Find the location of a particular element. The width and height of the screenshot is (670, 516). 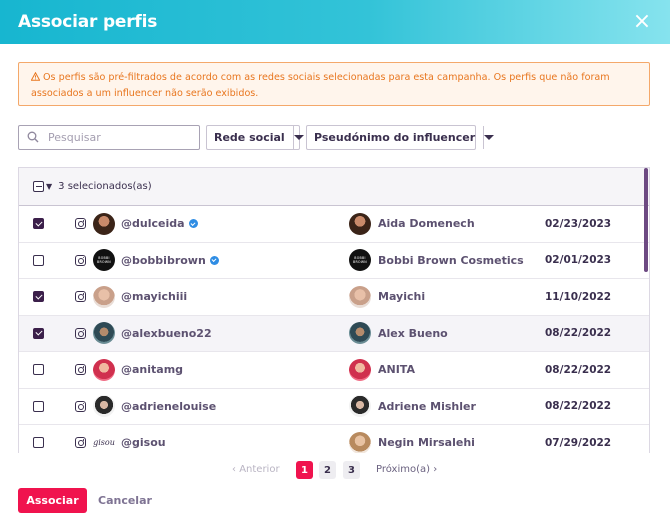

table-row: @anitamg ANITA 08/22/2022 is located at coordinates (334, 370).